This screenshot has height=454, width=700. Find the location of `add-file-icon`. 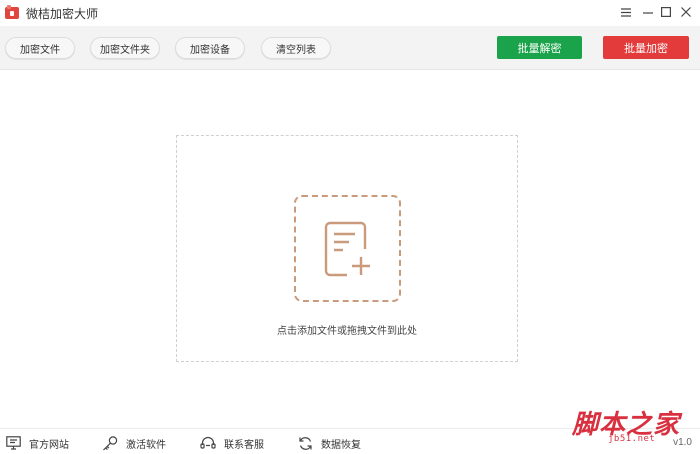

add-file-icon is located at coordinates (347, 248).